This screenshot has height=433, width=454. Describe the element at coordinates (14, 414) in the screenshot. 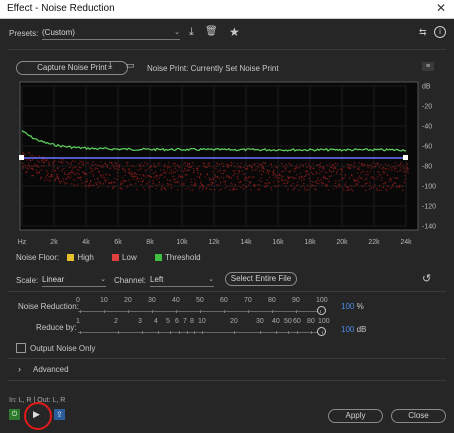

I see `power-toggle-icon: ⏻` at that location.